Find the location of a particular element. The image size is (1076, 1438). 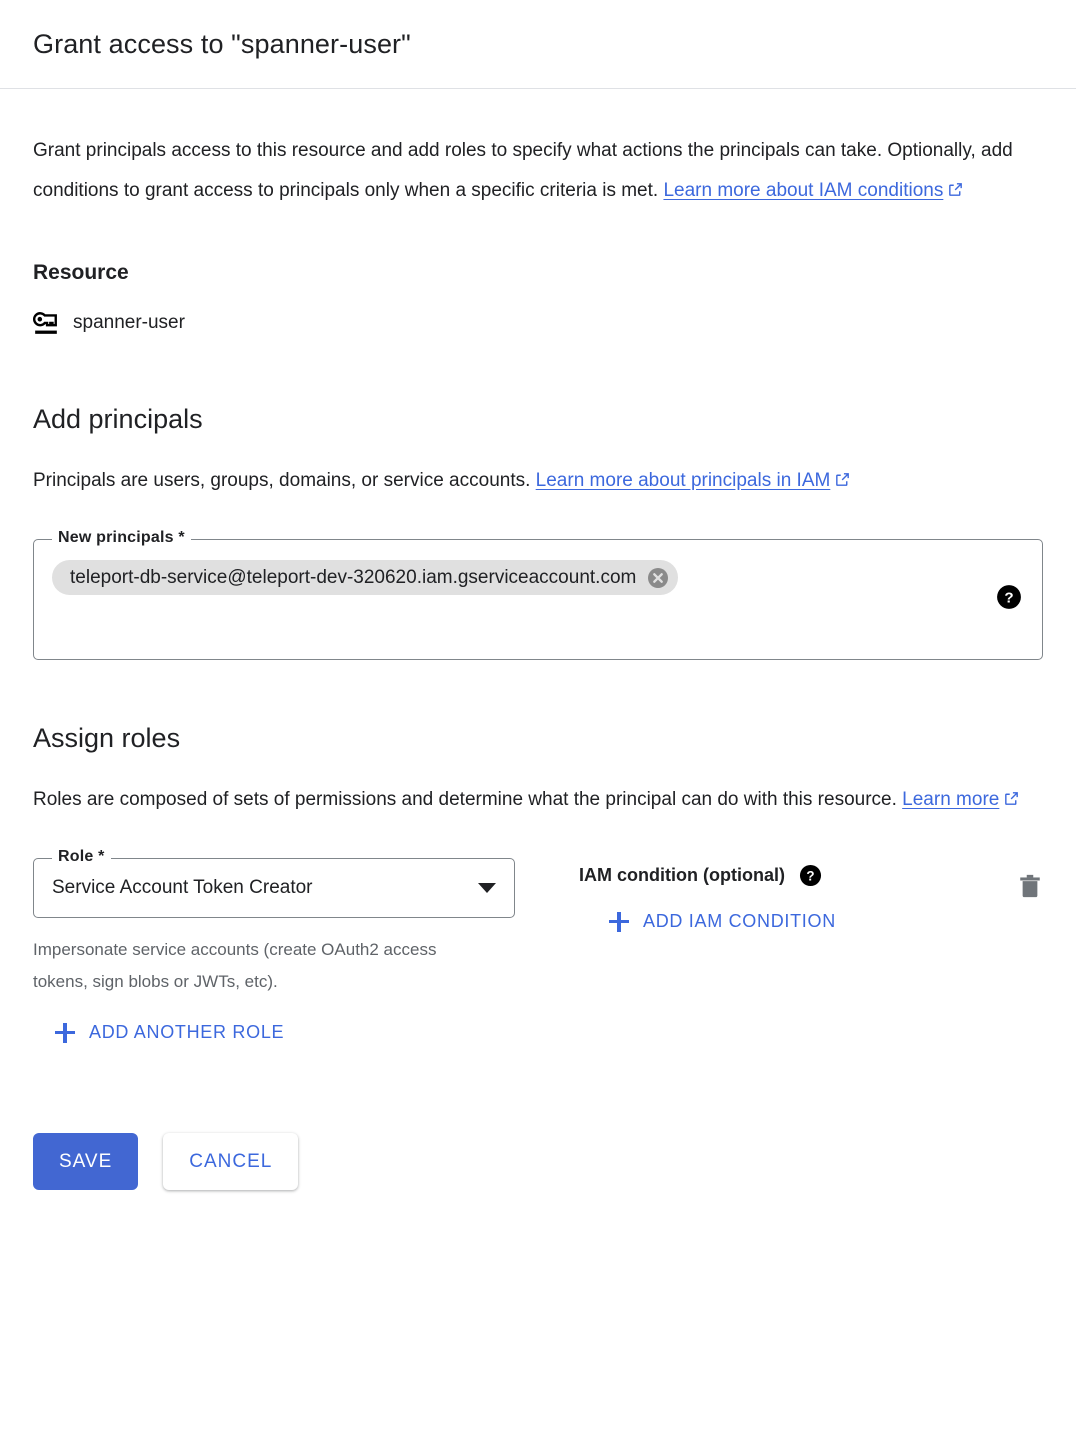

resource-name: spanner-user is located at coordinates (129, 322).